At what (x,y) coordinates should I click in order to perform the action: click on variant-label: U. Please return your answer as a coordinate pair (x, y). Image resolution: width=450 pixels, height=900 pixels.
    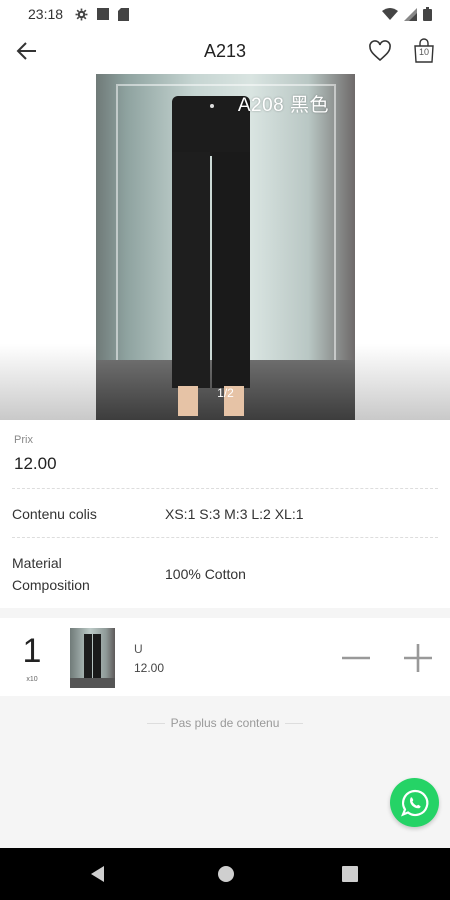
    Looking at the image, I should click on (138, 649).